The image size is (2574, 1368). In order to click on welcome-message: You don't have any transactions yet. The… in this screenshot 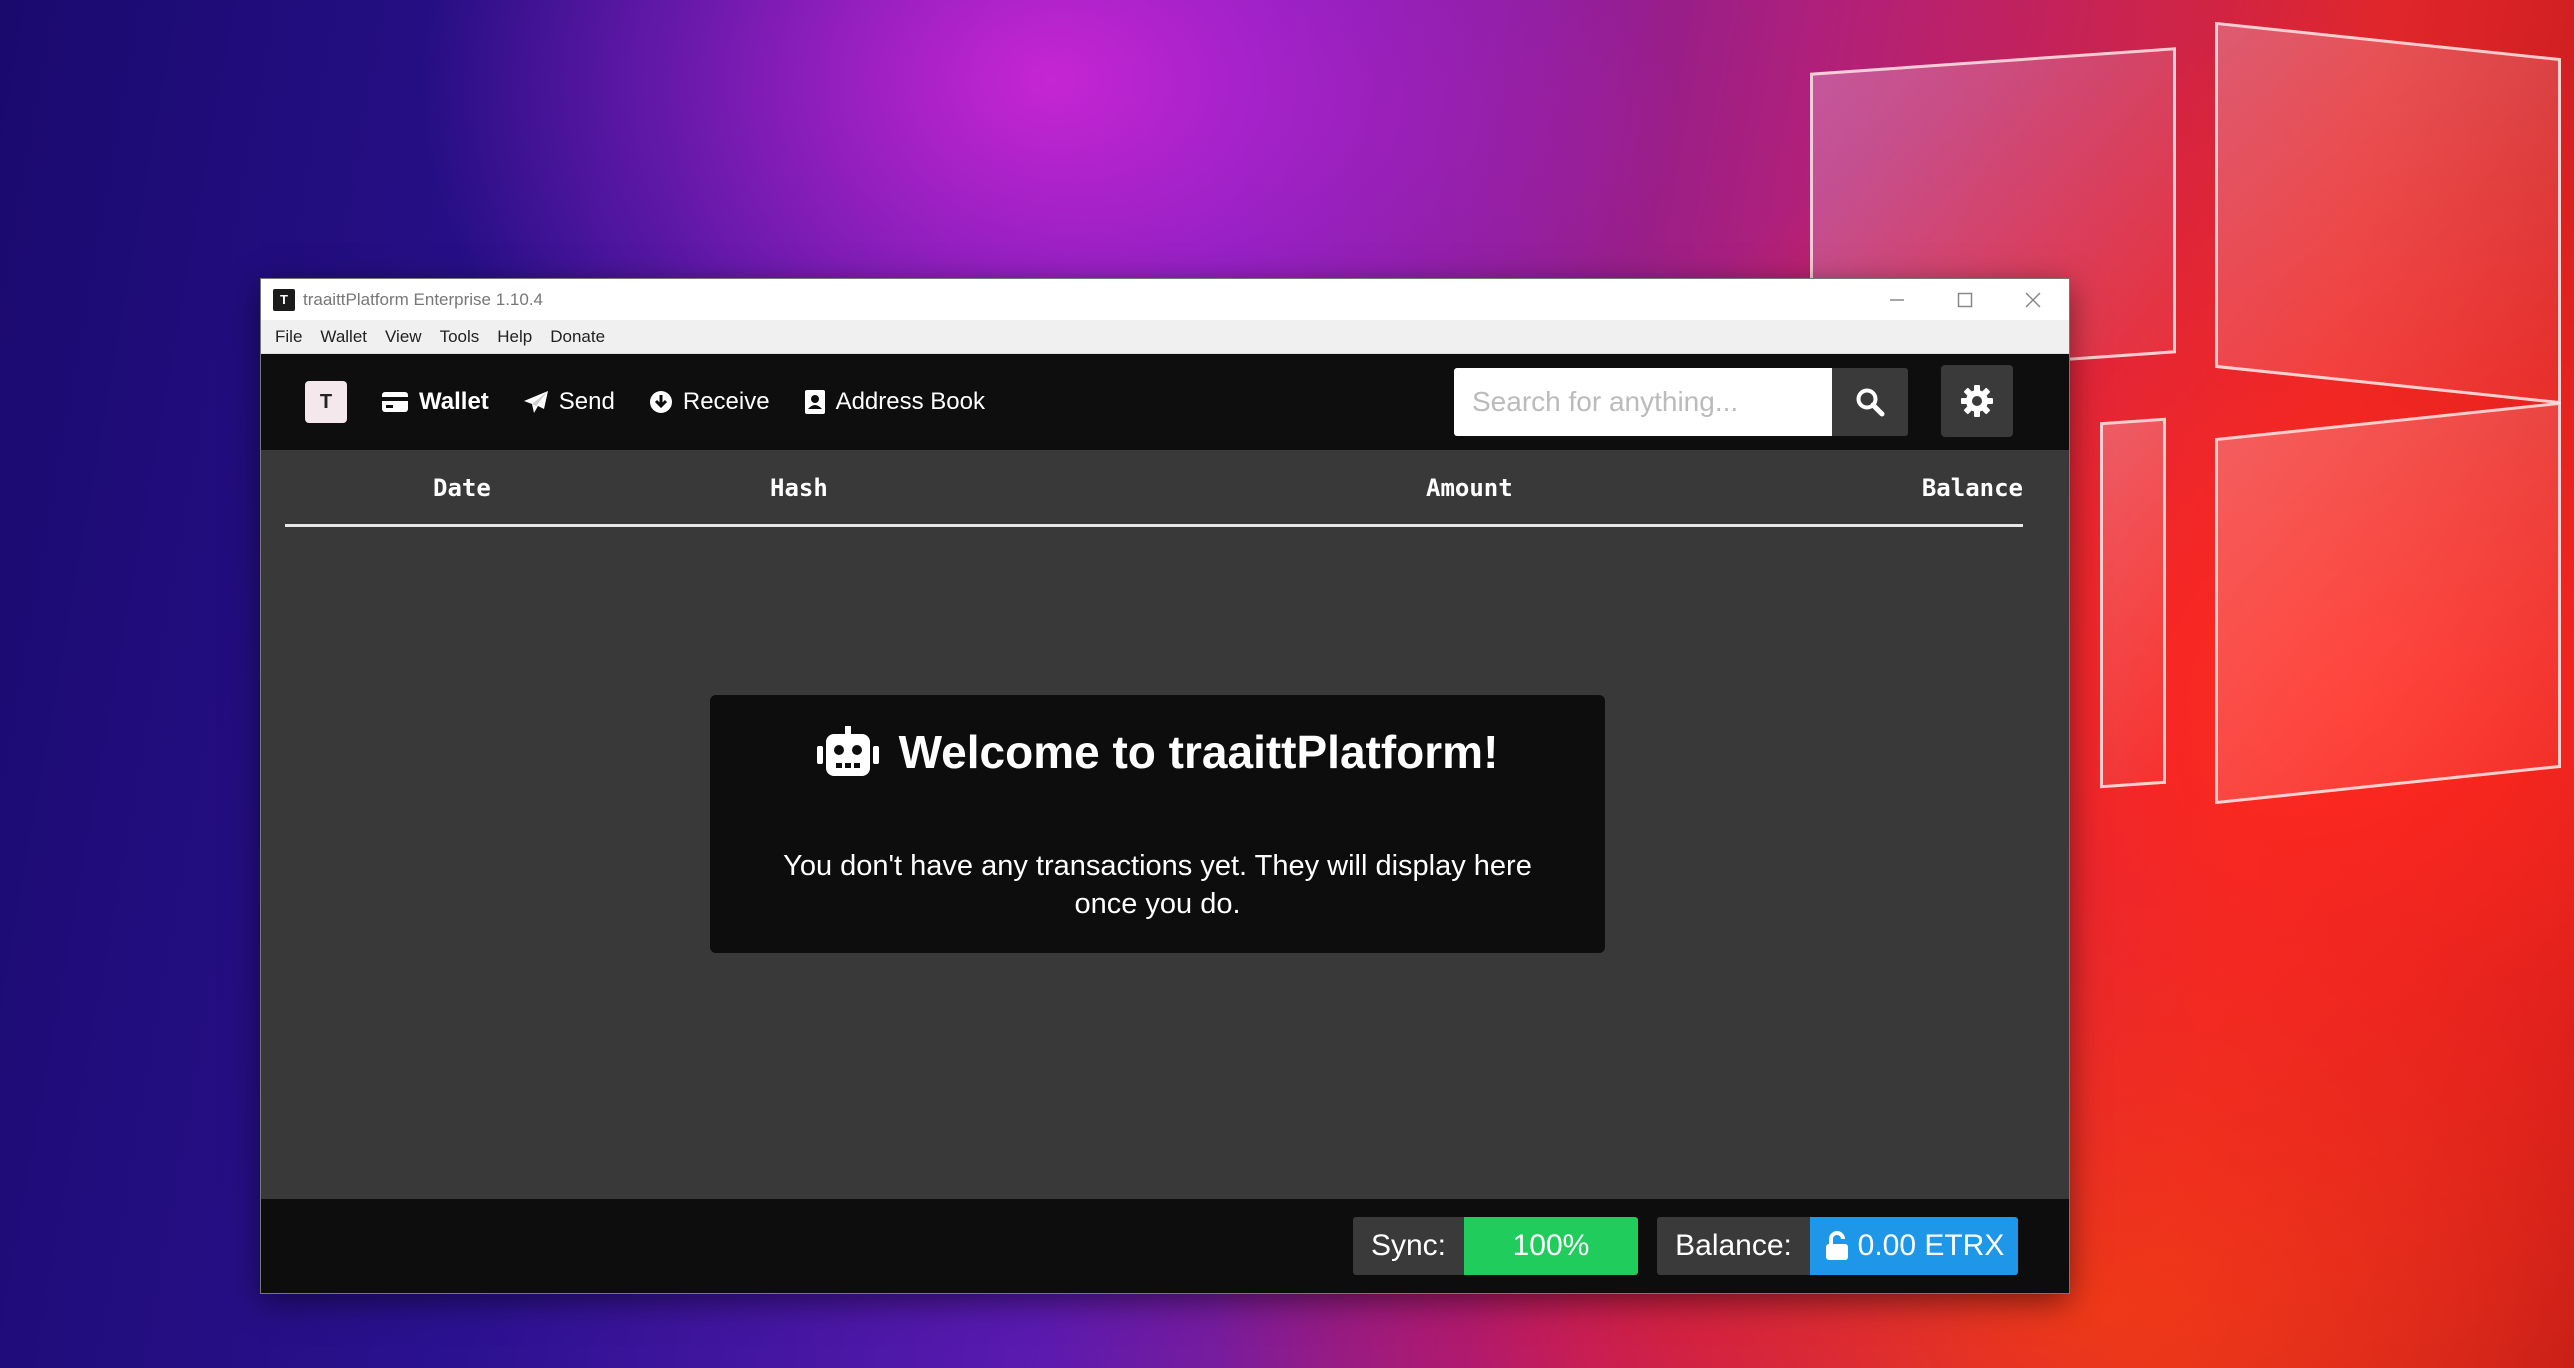, I will do `click(1157, 885)`.